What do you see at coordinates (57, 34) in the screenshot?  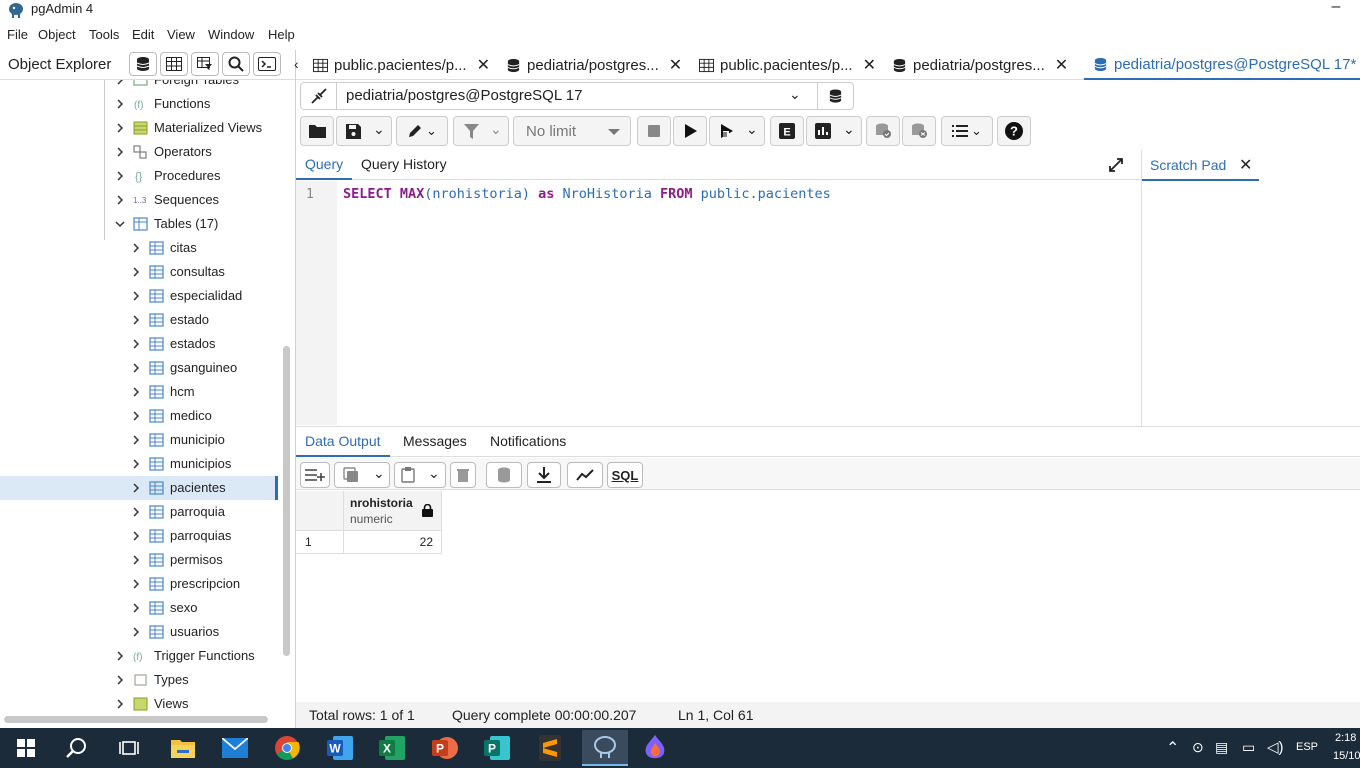 I see `menu-object: Object` at bounding box center [57, 34].